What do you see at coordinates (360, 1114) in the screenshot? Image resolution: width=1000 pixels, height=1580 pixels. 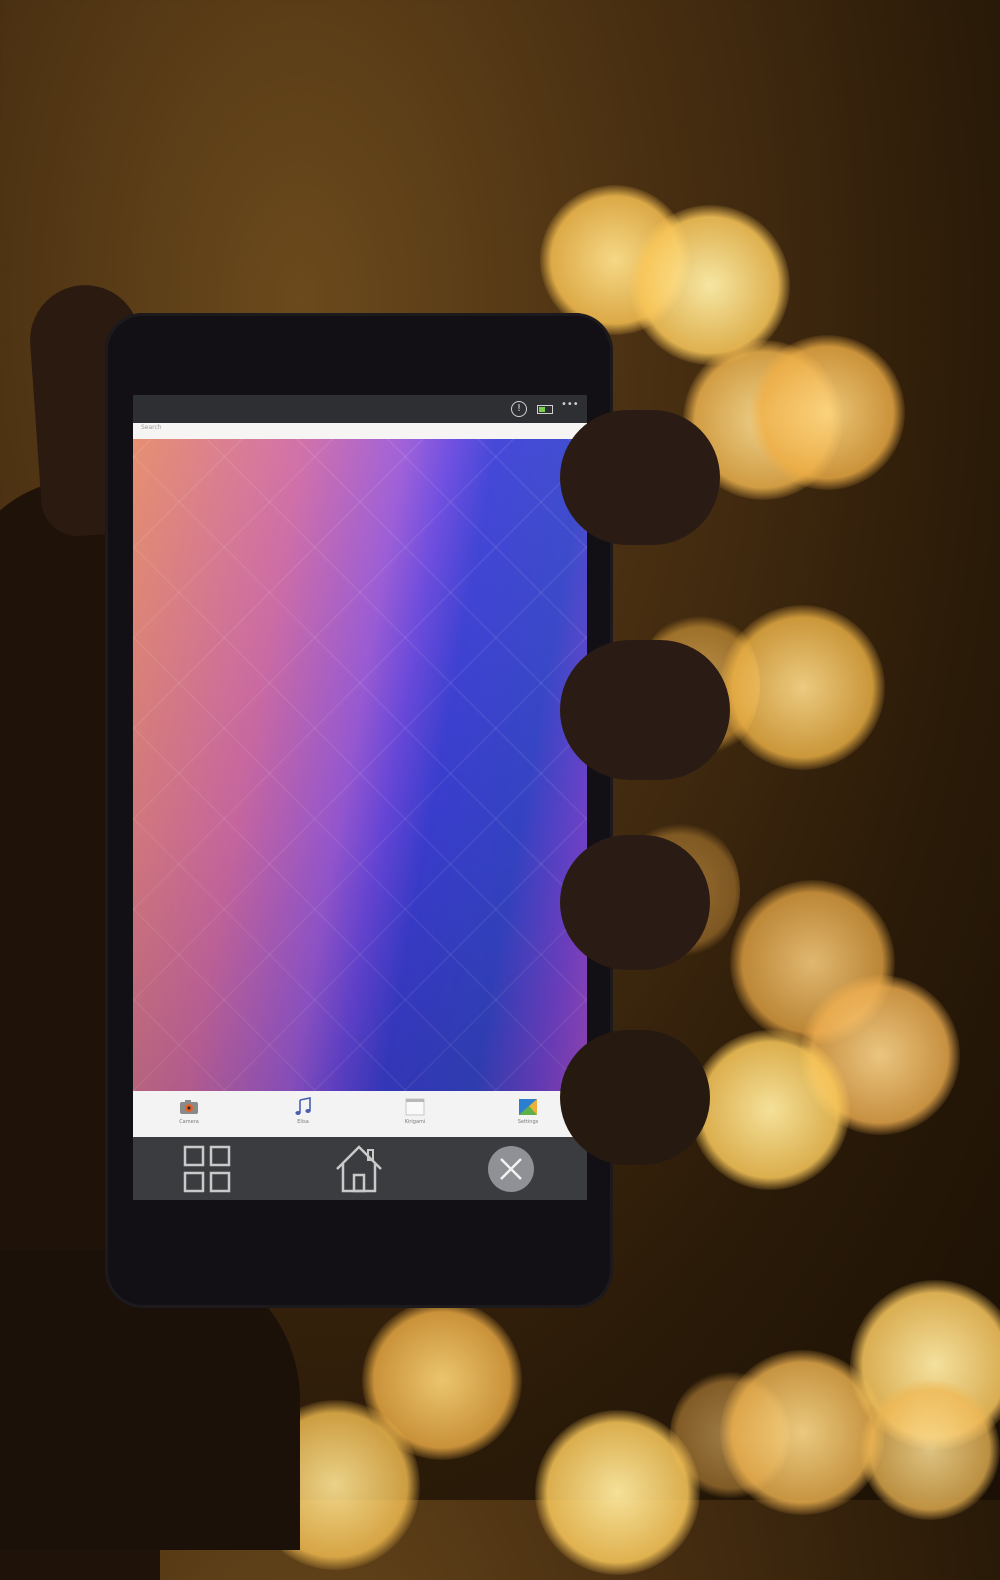 I see `app-dock: Camera Elisa Kirigami Settings` at bounding box center [360, 1114].